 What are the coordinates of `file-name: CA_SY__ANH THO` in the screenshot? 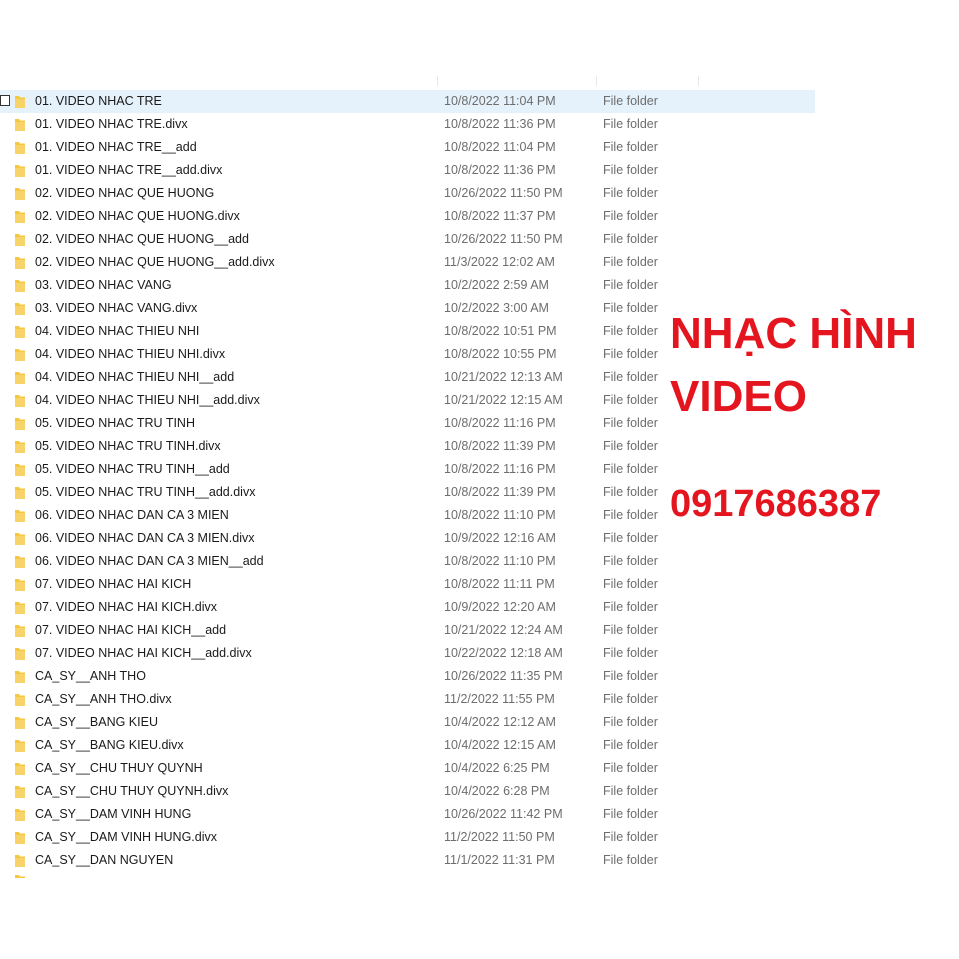 It's located at (90, 676).